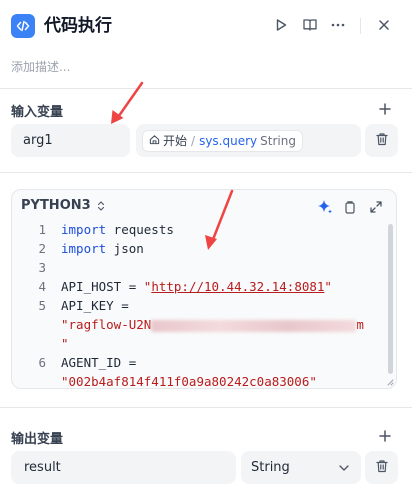  What do you see at coordinates (385, 436) in the screenshot?
I see `add-output-icon` at bounding box center [385, 436].